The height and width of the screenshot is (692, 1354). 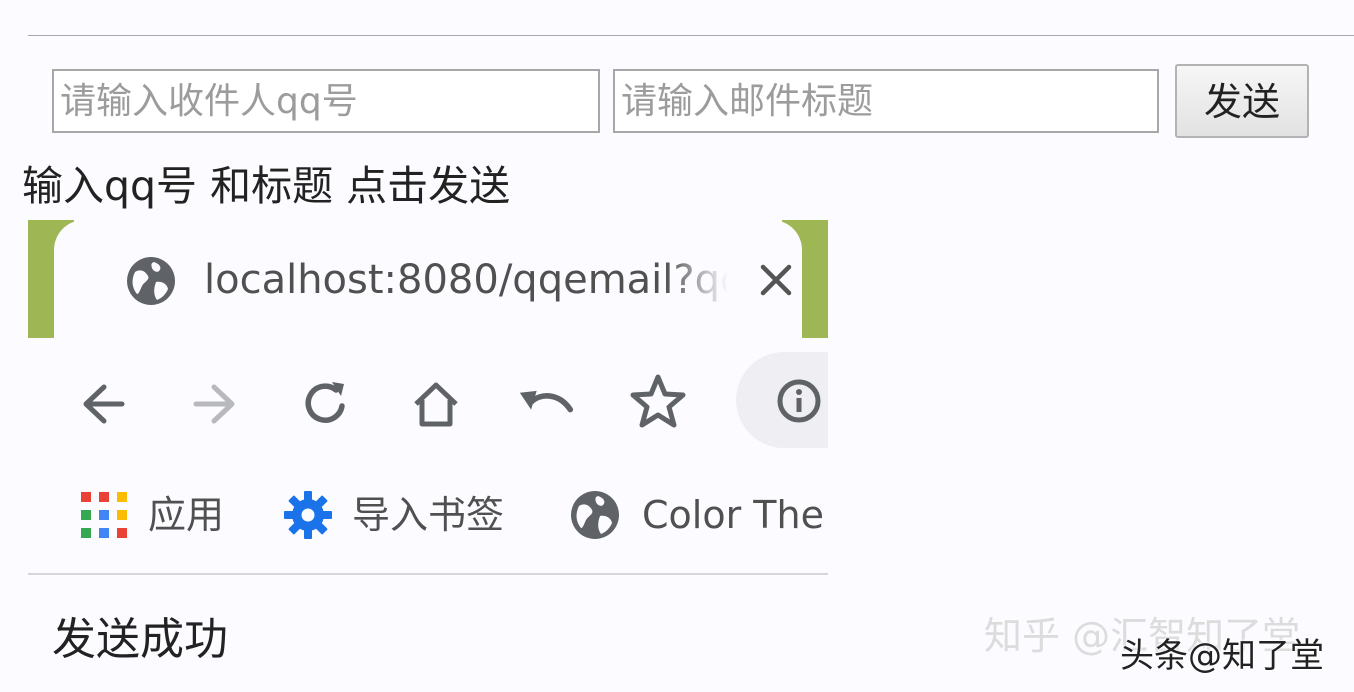 What do you see at coordinates (466, 280) in the screenshot?
I see `tab-title: localhost:8080/qqemail?qq` at bounding box center [466, 280].